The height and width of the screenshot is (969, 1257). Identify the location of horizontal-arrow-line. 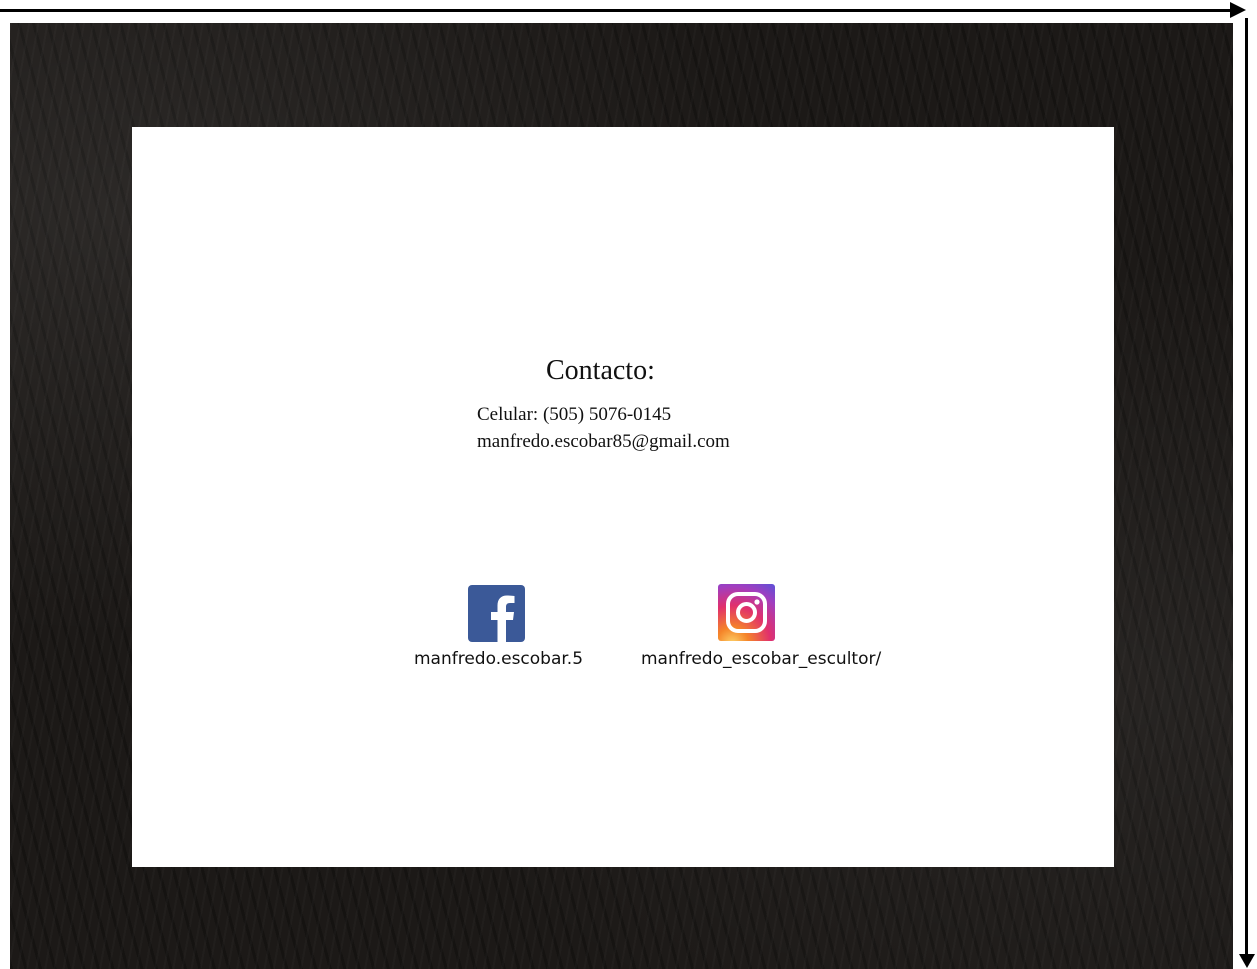
(616, 10).